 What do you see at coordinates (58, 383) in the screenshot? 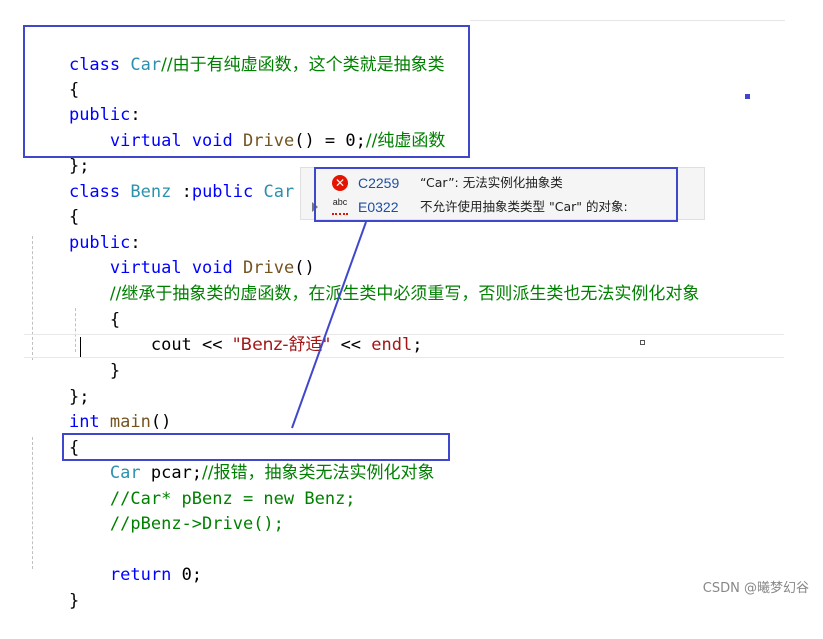
I see `code-line-14: };` at bounding box center [58, 383].